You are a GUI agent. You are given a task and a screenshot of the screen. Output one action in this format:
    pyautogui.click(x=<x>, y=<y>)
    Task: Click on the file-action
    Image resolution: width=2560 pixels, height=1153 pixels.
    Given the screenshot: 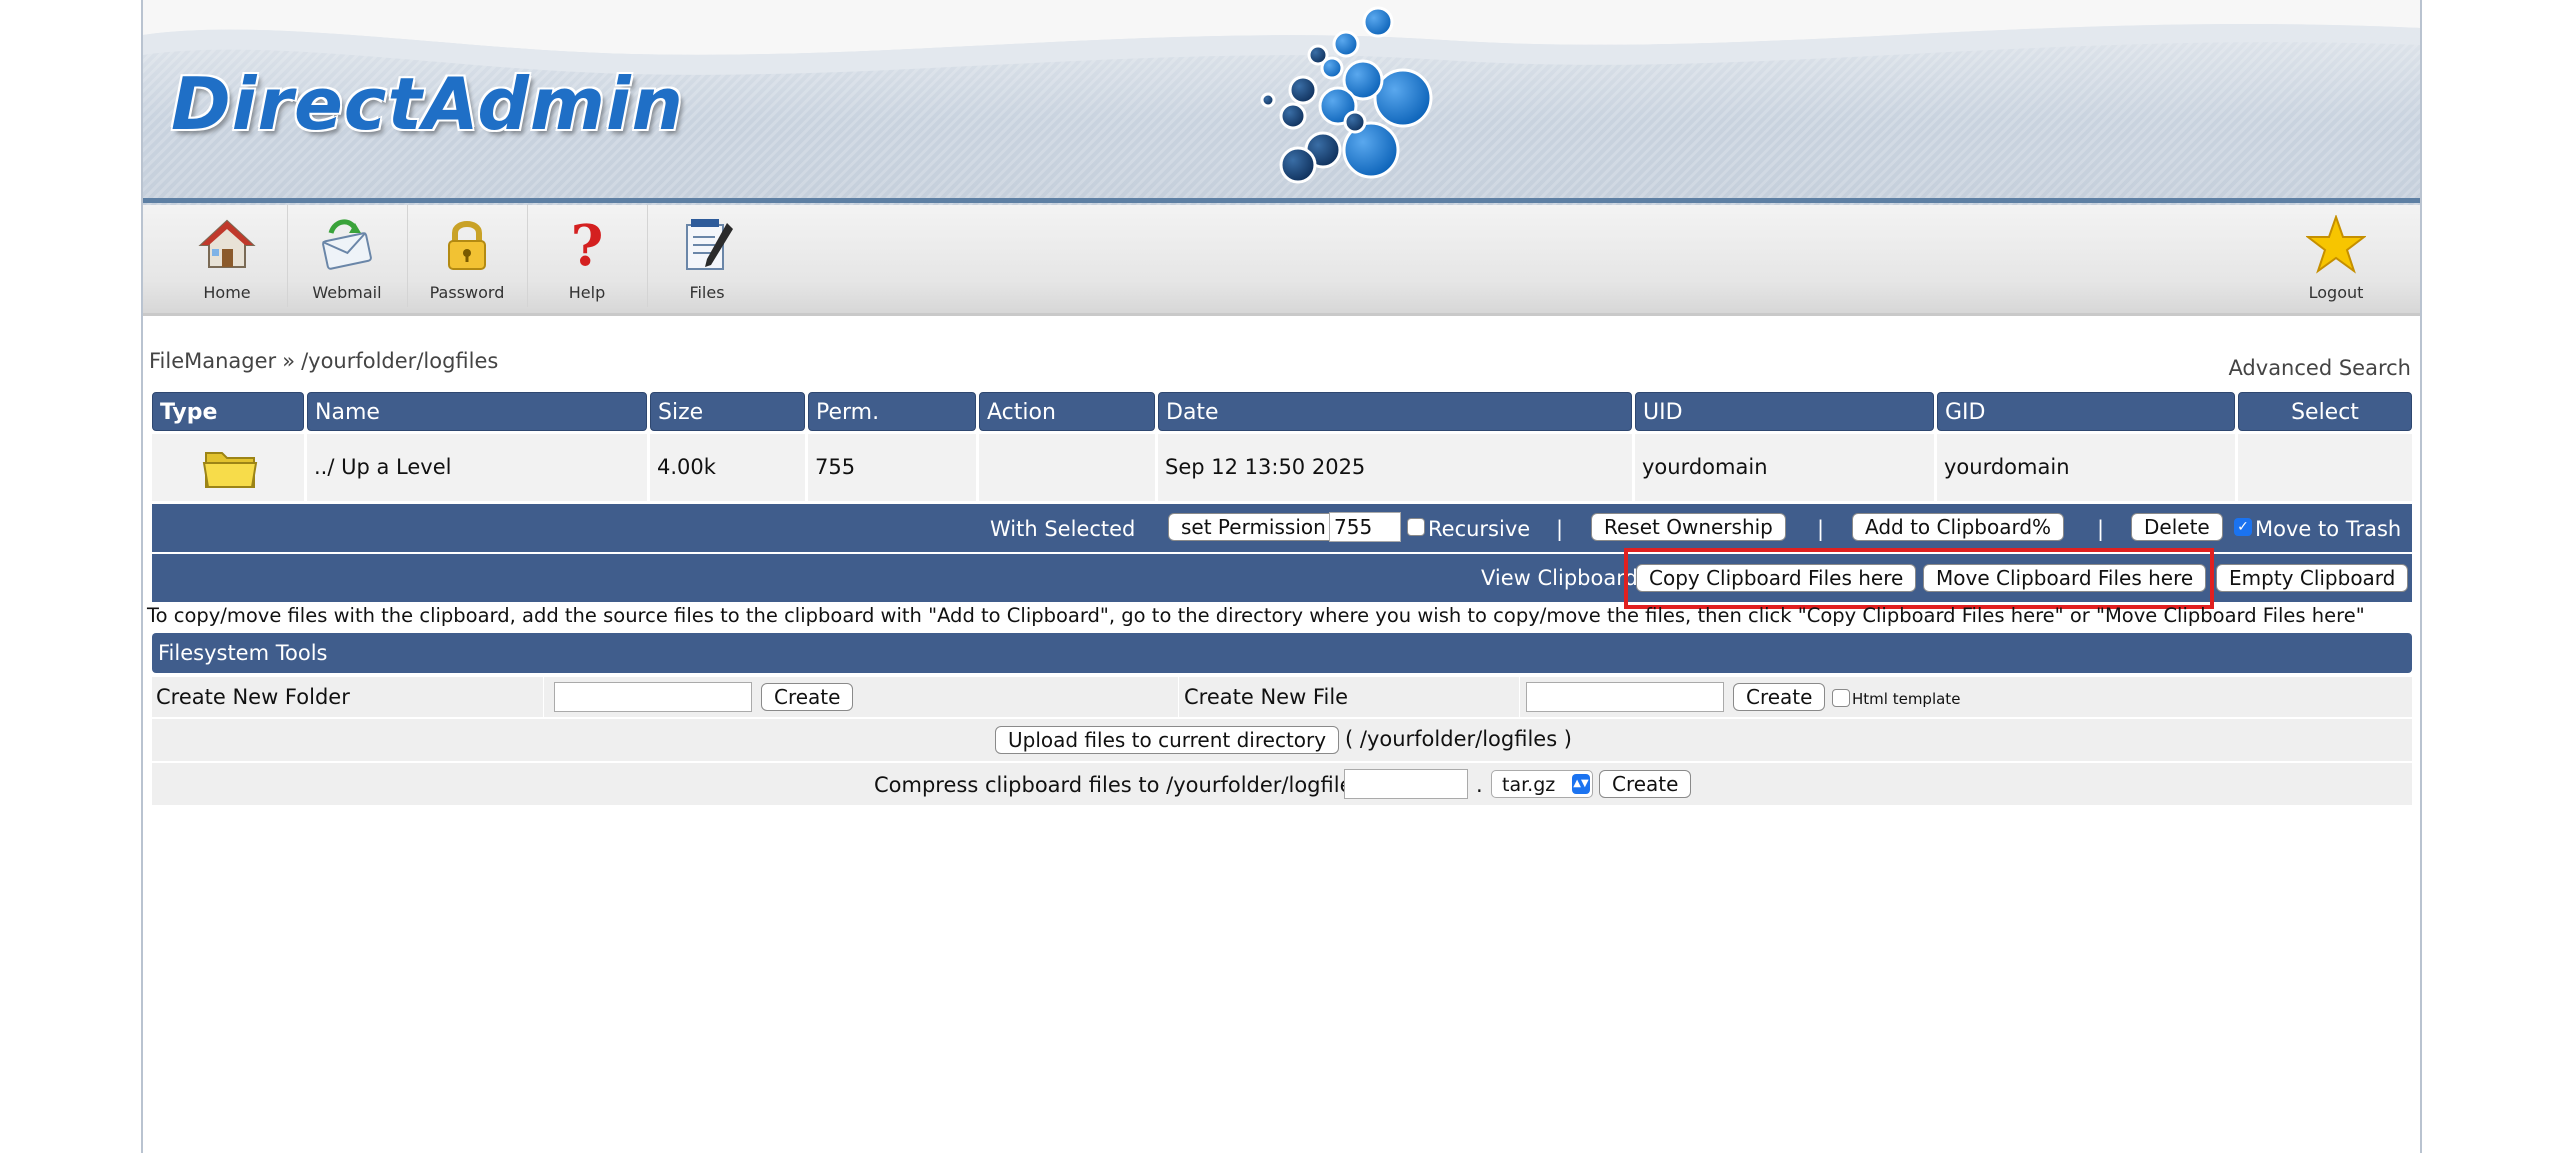 What is the action you would take?
    pyautogui.click(x=1067, y=467)
    